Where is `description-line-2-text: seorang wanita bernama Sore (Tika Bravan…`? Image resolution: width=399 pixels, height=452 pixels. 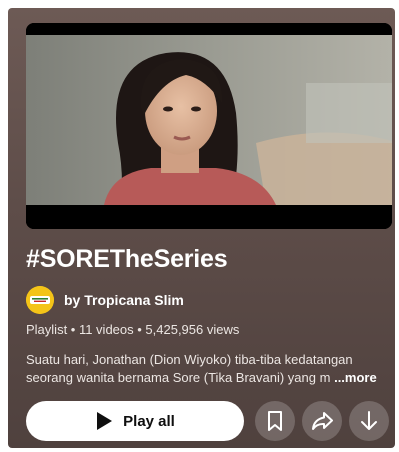 description-line-2-text: seorang wanita bernama Sore (Tika Bravan… is located at coordinates (178, 377).